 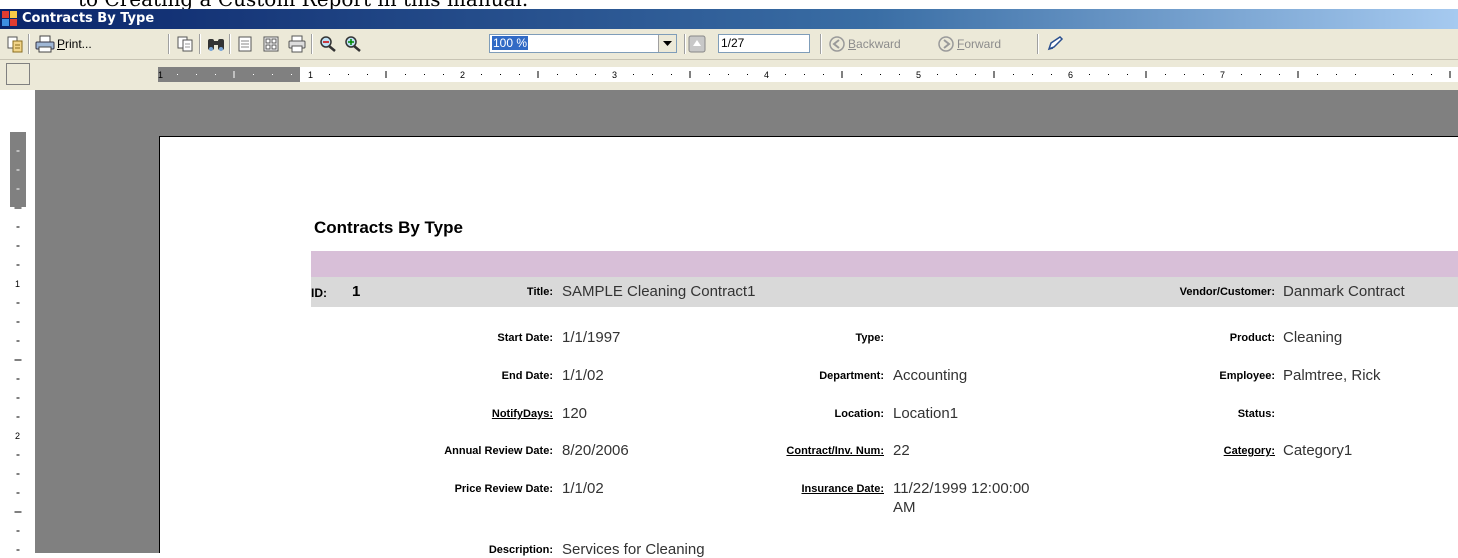 What do you see at coordinates (583, 488) in the screenshot?
I see `price-review-value: 1/1/02` at bounding box center [583, 488].